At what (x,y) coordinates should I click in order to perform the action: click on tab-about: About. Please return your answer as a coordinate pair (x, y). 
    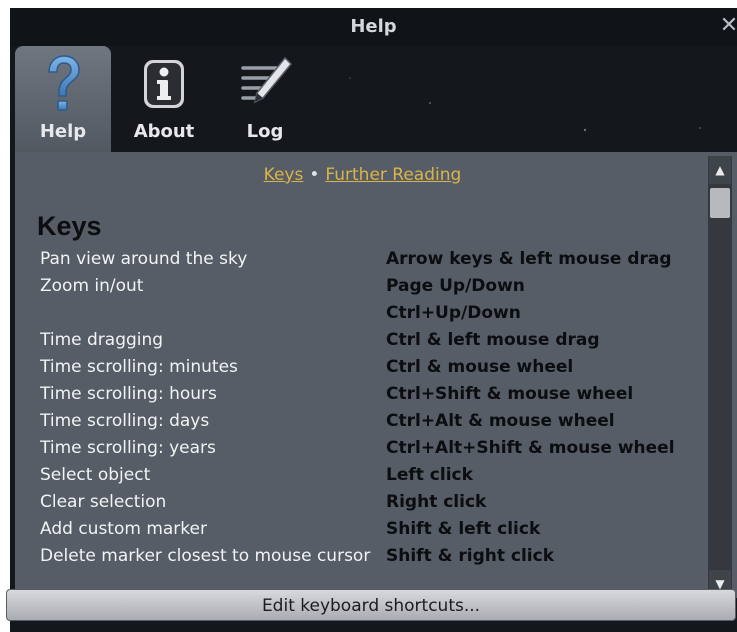
    Looking at the image, I should click on (164, 99).